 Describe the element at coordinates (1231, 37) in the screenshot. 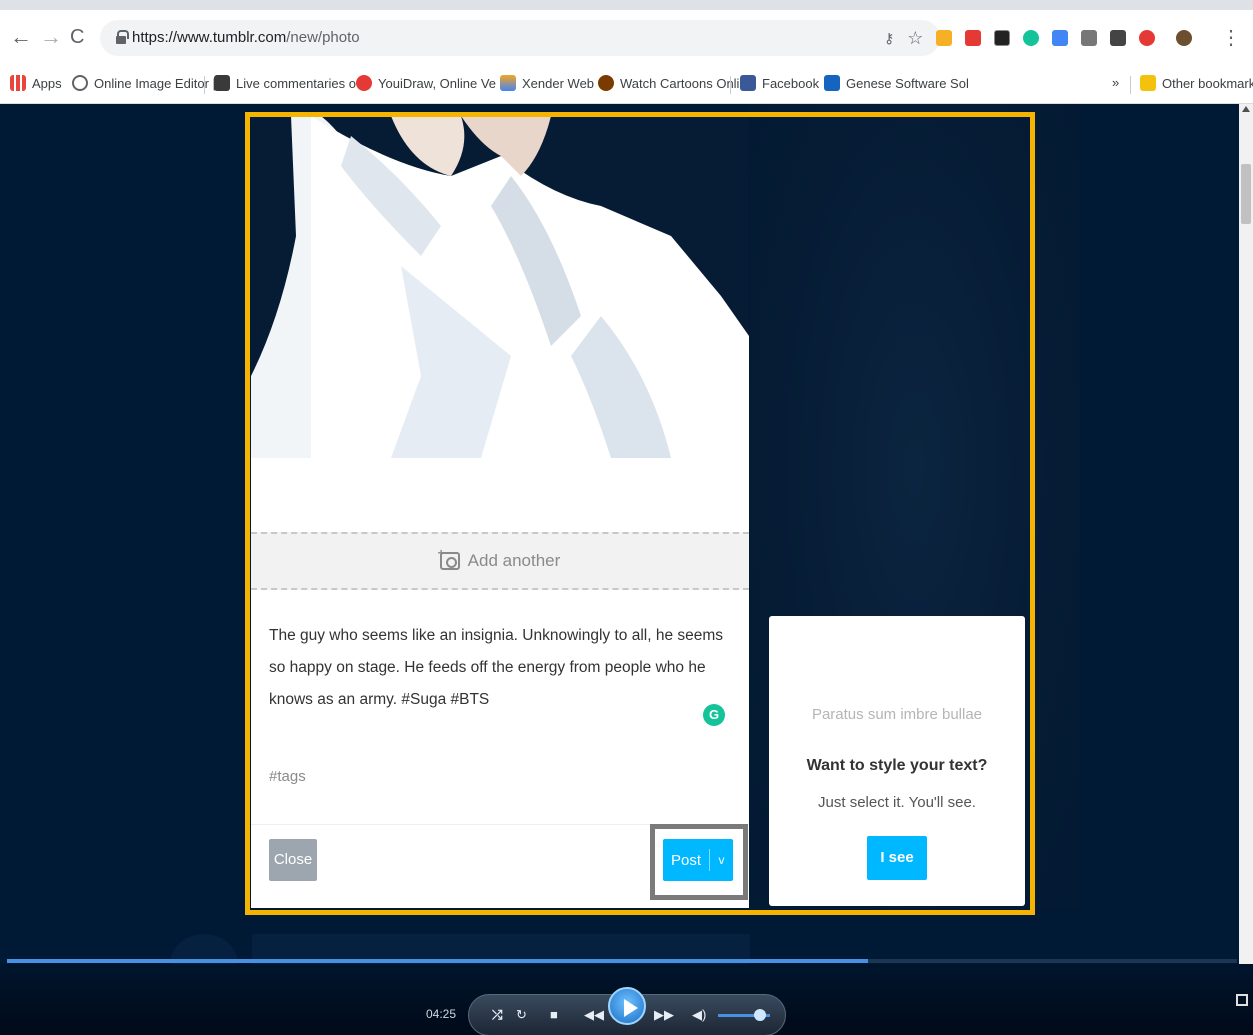

I see `browser-menu-icon: ⋮` at that location.